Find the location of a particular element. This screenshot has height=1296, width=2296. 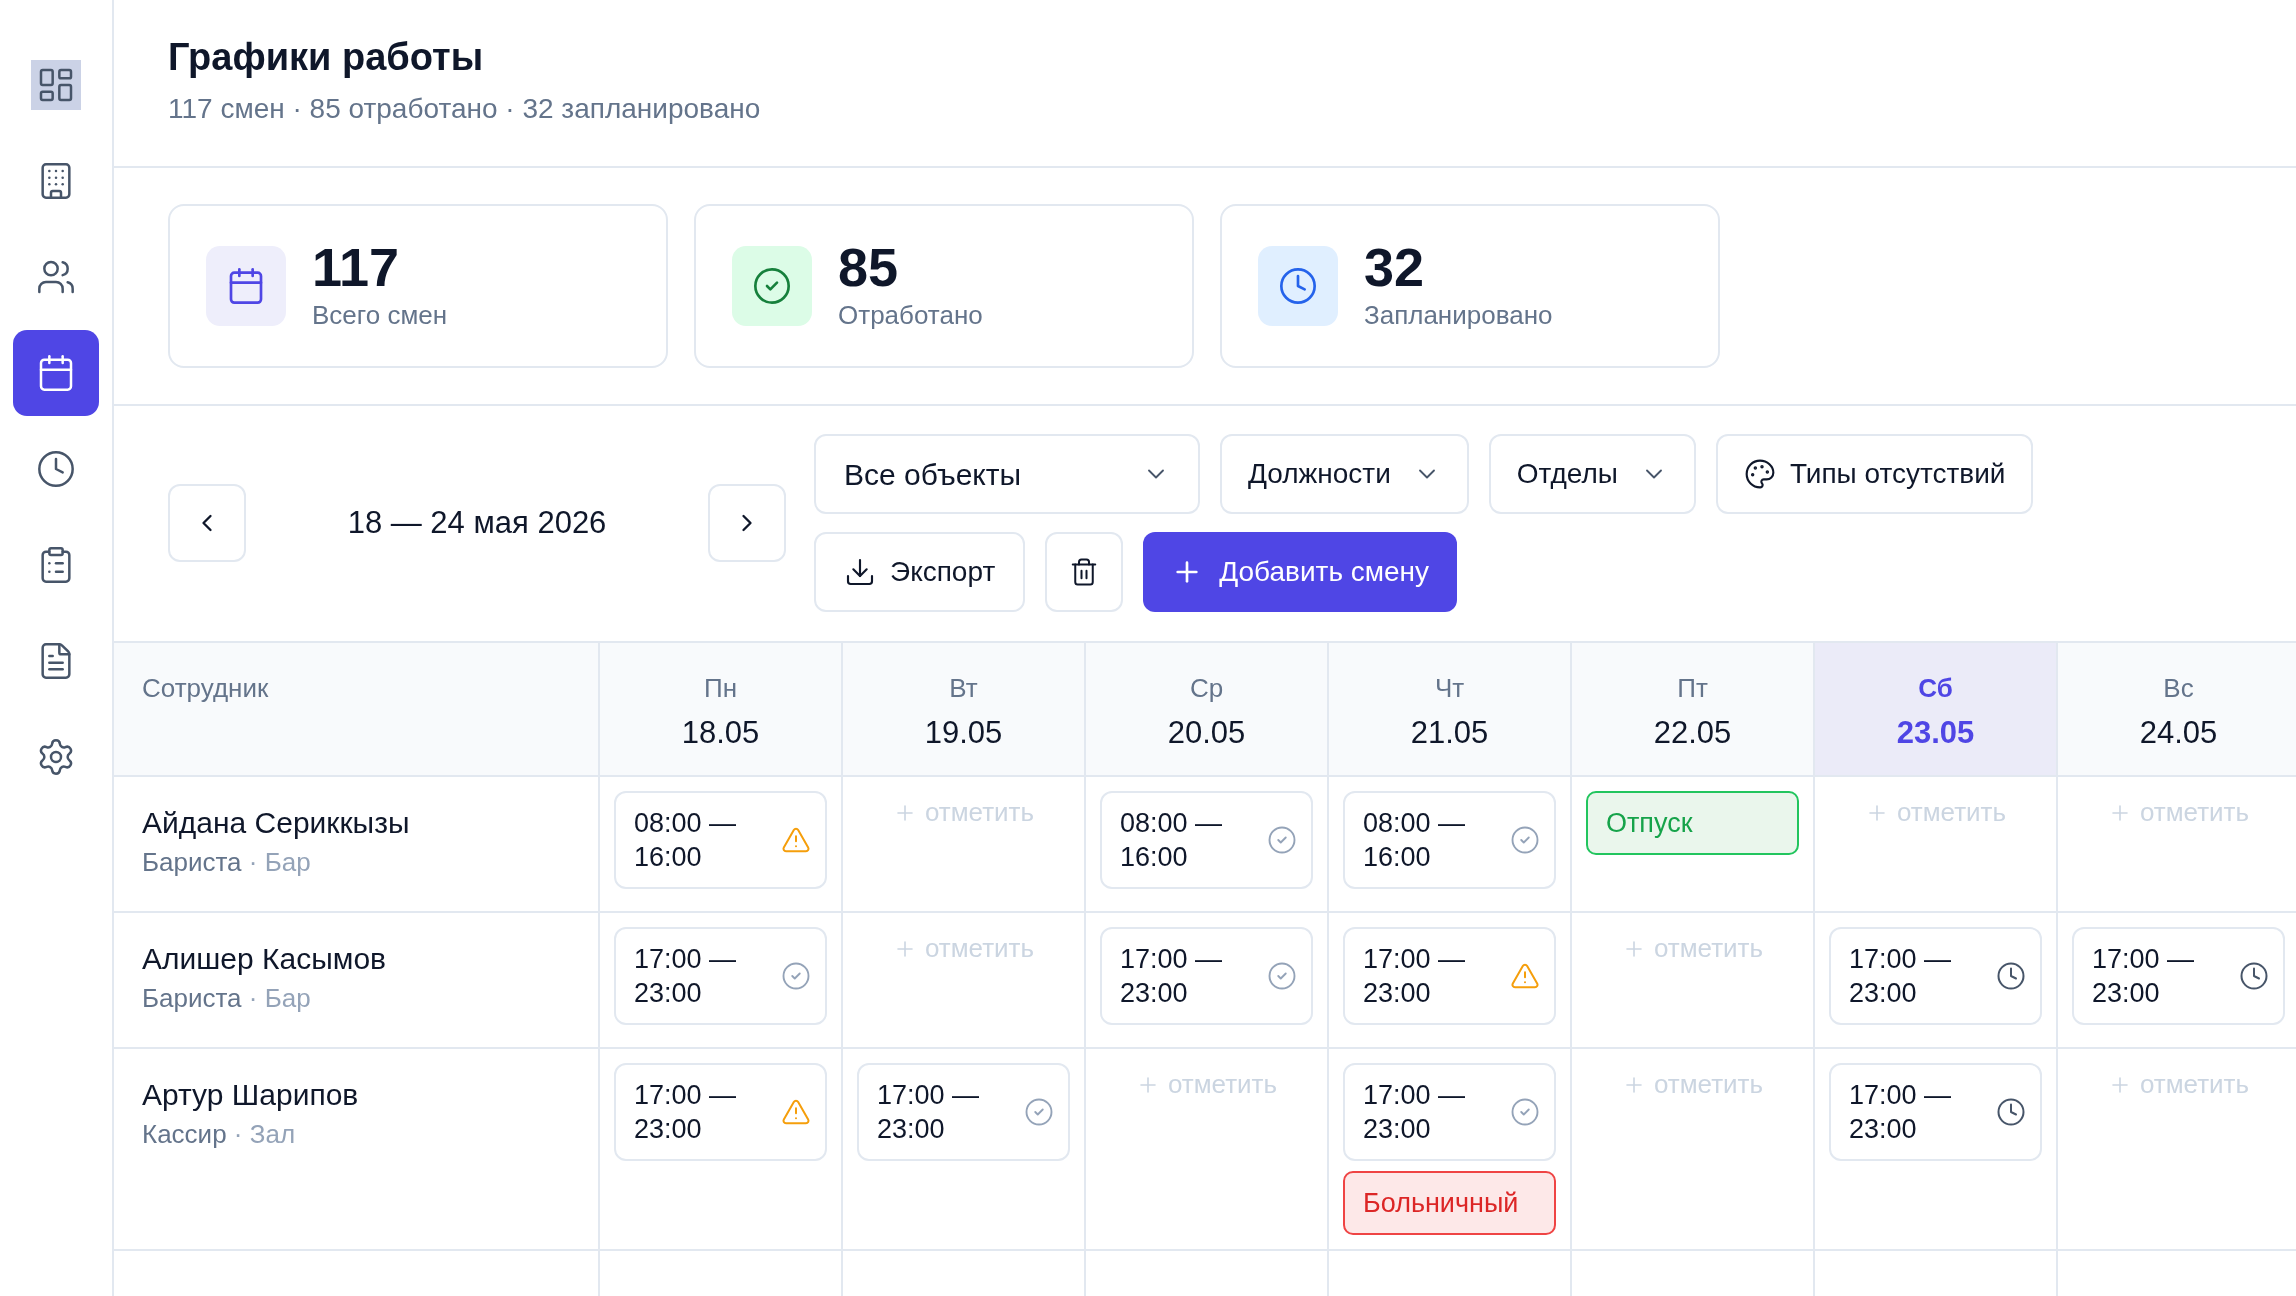

stat-label: Запланировано is located at coordinates (1458, 315).